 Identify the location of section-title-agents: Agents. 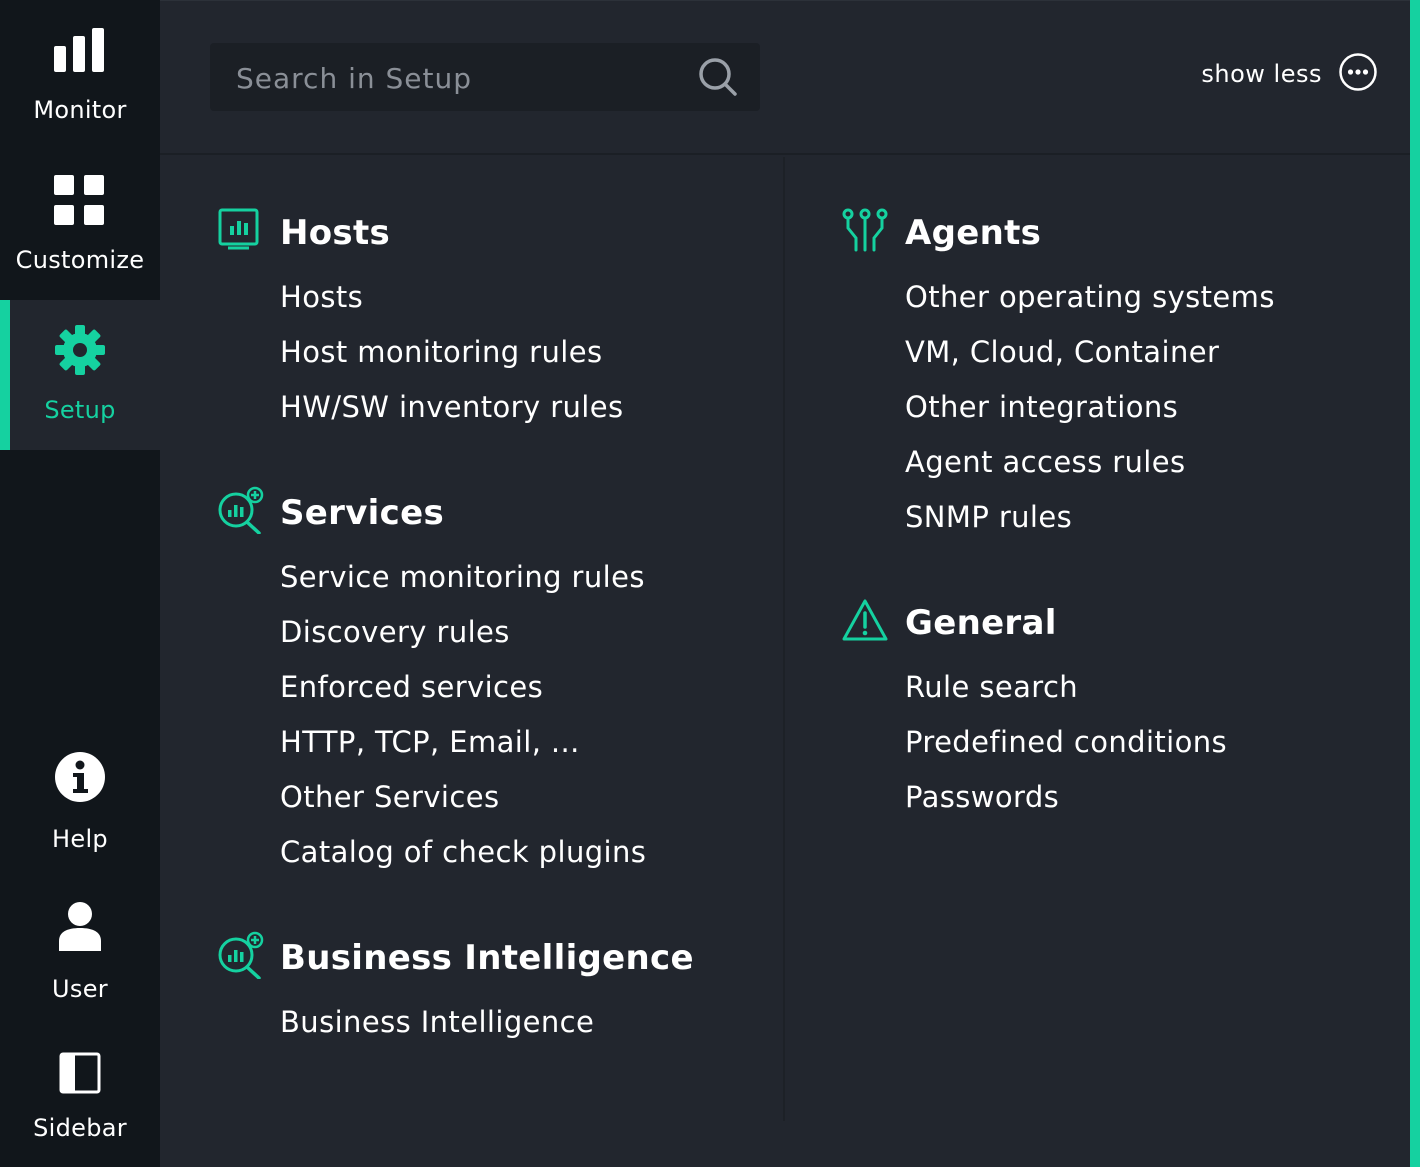
(973, 233).